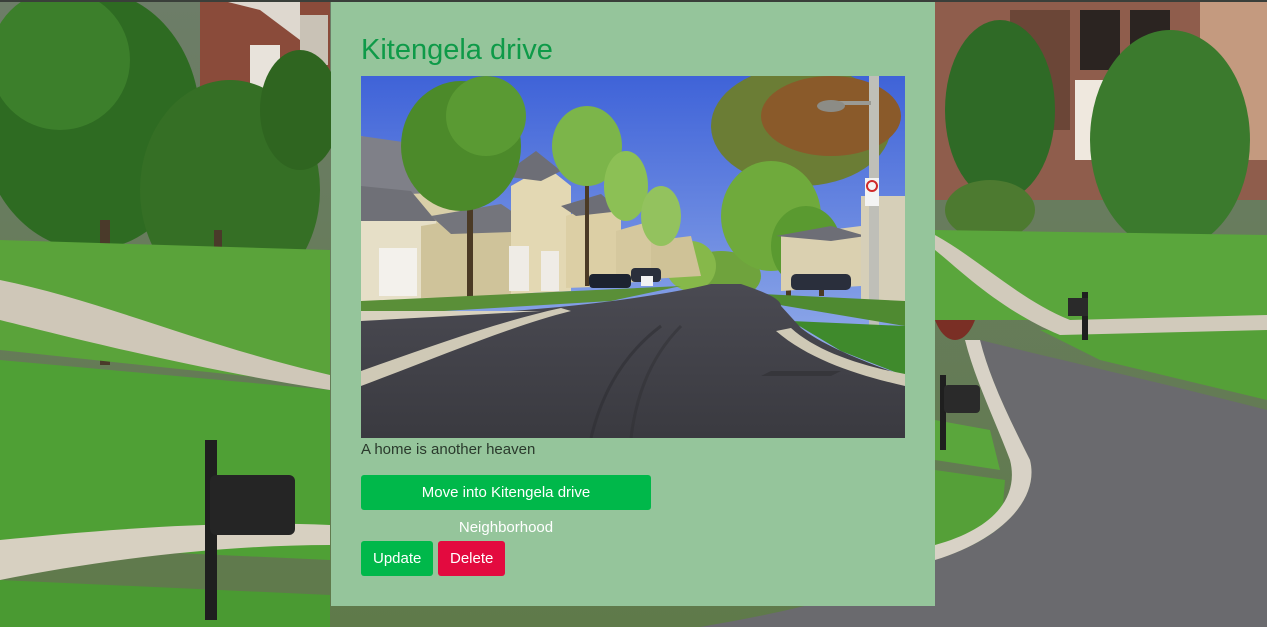 The image size is (1267, 627). What do you see at coordinates (506, 505) in the screenshot?
I see `move-into-neighborhood-button: Move into Kitengela drive Neighborhood` at bounding box center [506, 505].